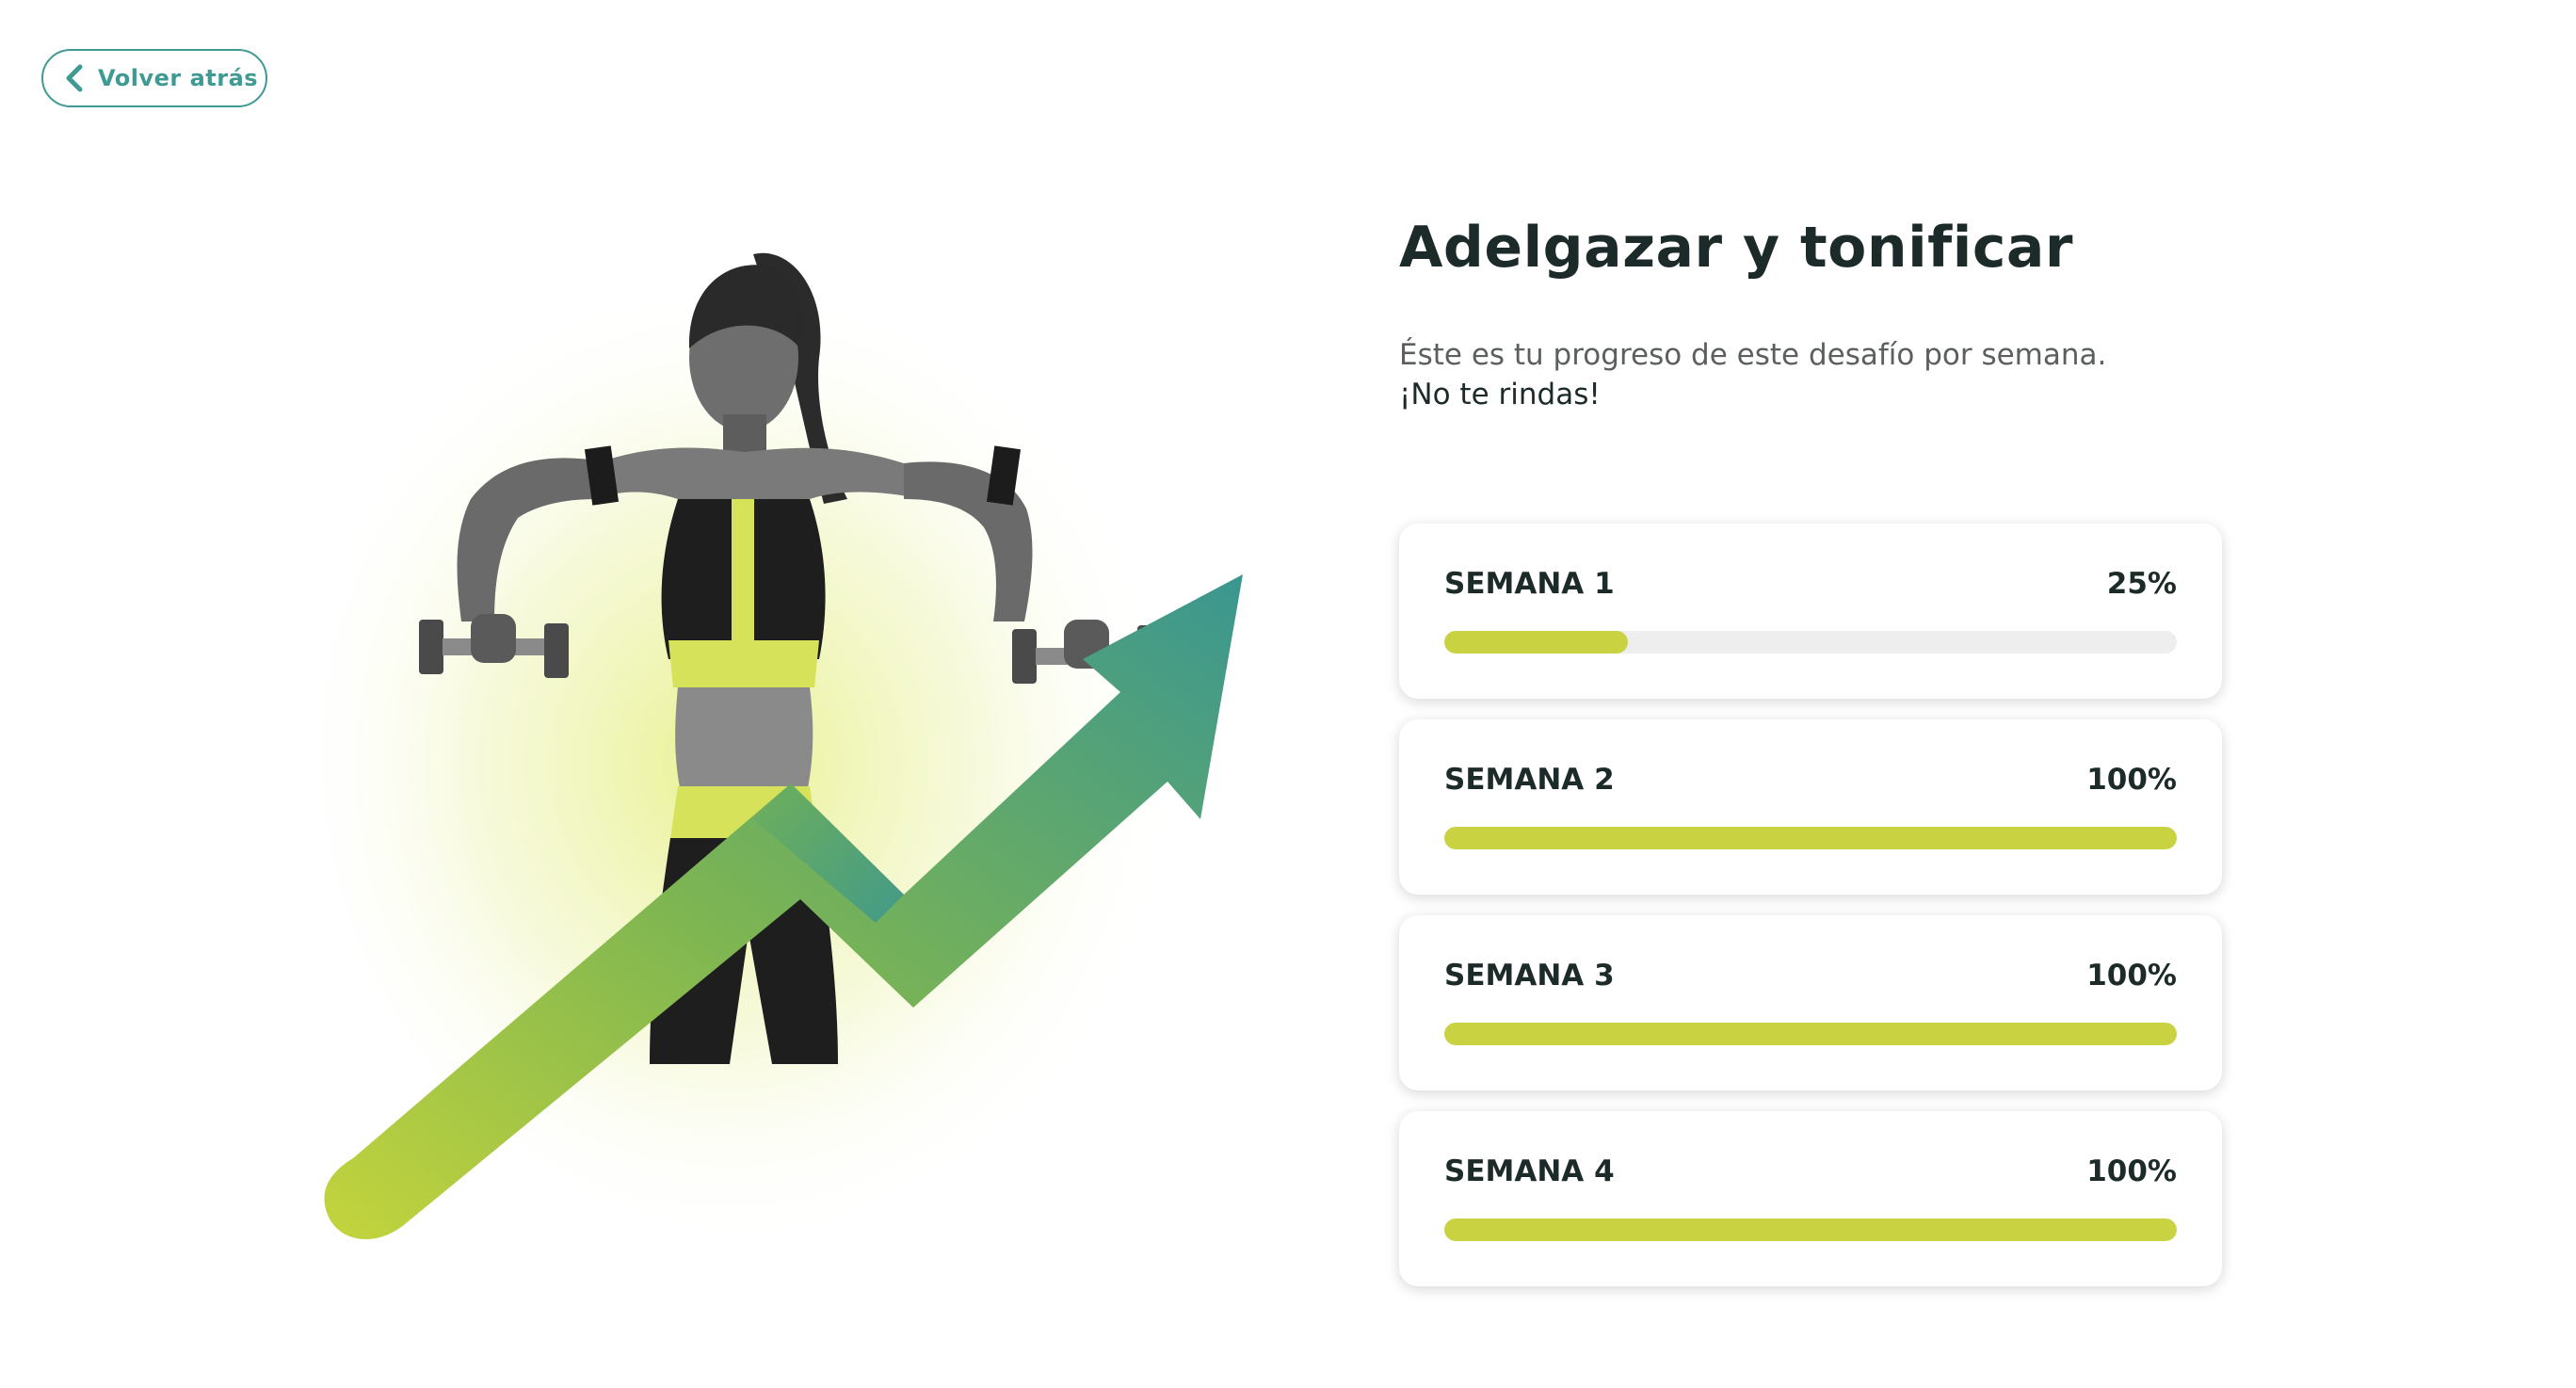 The height and width of the screenshot is (1388, 2576). What do you see at coordinates (1810, 1199) in the screenshot?
I see `week-card-4: SEMANA 4 100%` at bounding box center [1810, 1199].